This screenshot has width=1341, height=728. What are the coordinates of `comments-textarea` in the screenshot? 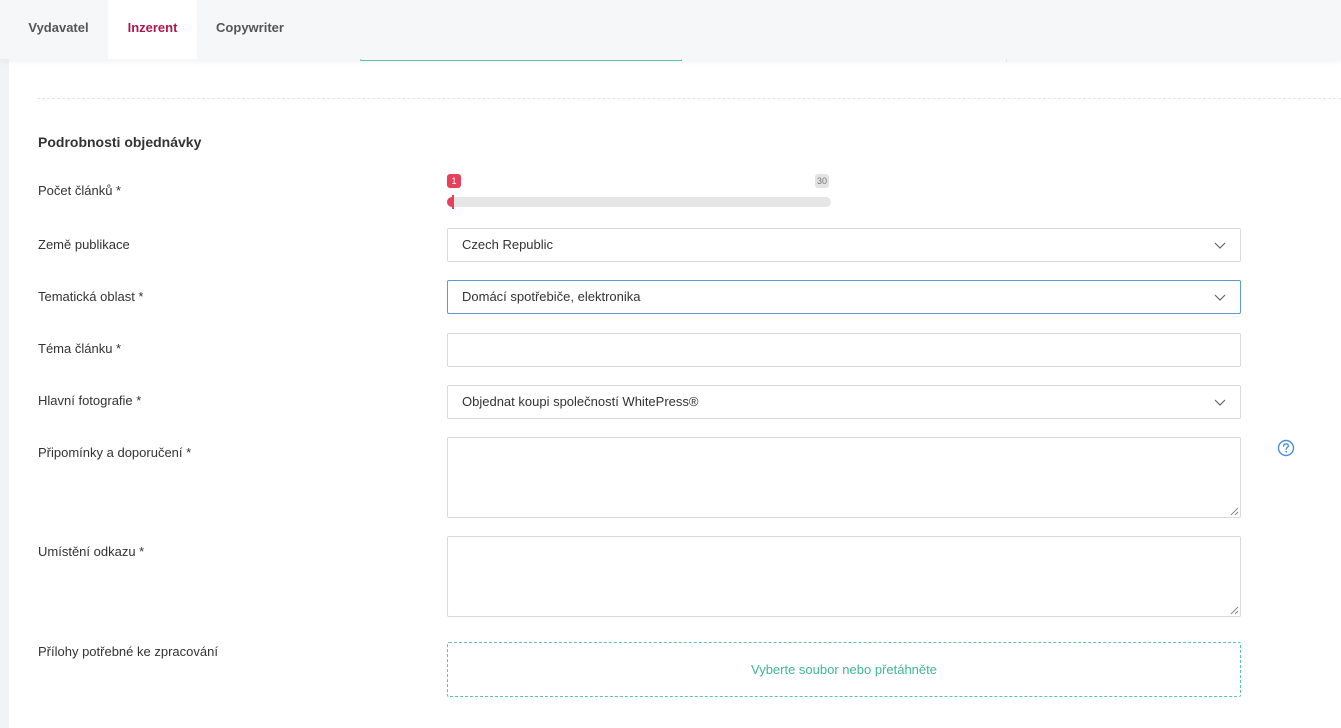 It's located at (844, 477).